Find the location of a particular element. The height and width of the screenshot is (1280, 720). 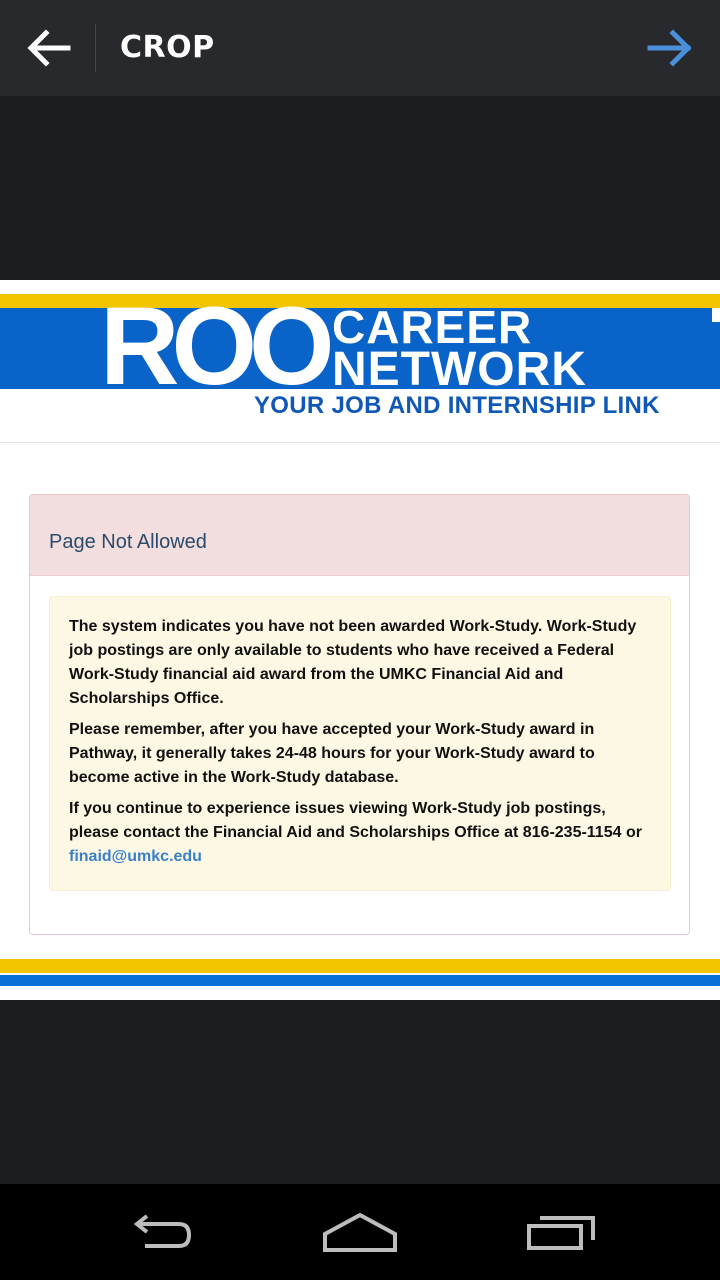

header-divider is located at coordinates (360, 442).